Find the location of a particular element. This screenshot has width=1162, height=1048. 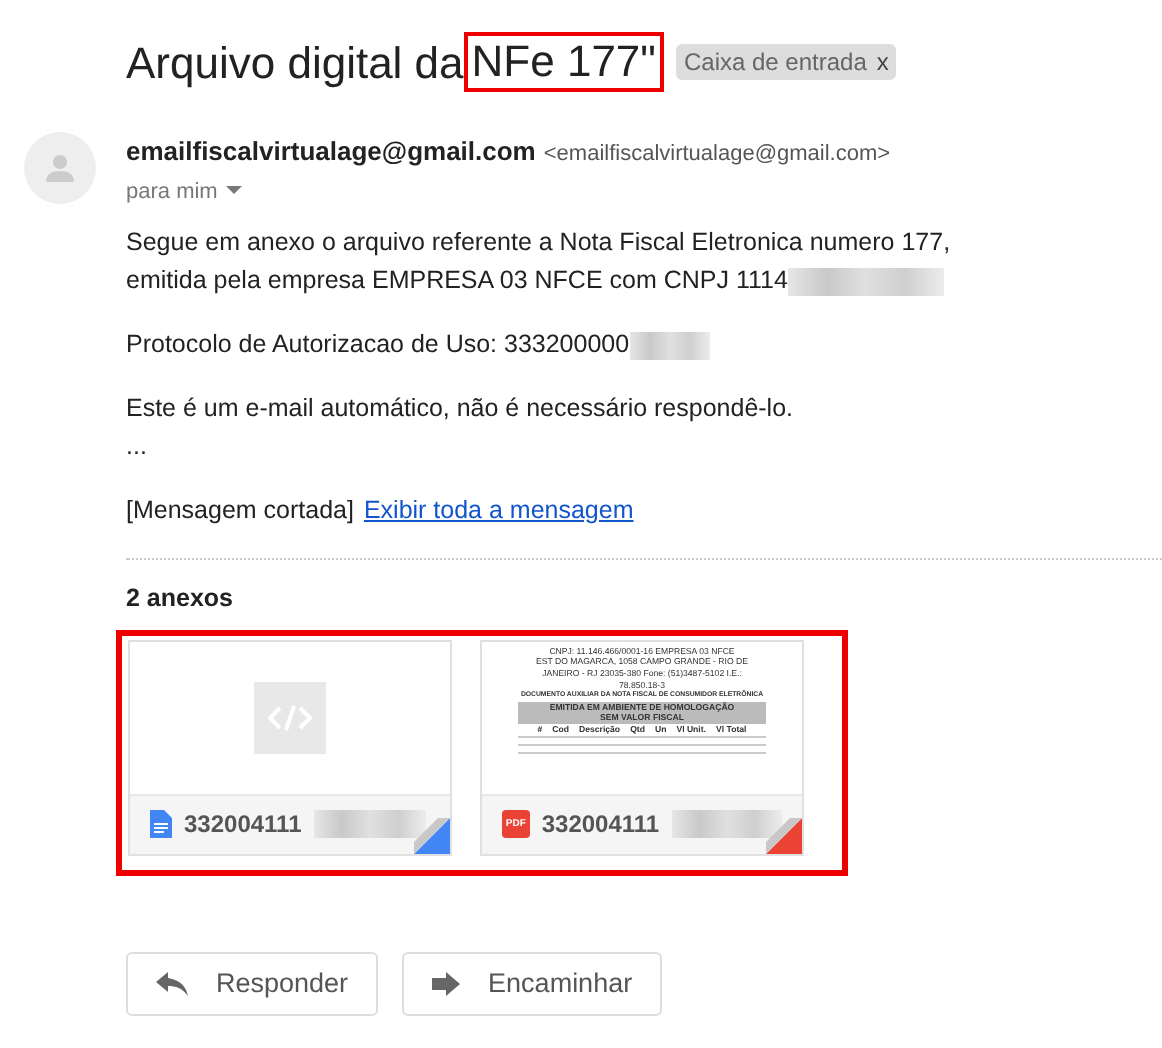

forward-arrow-icon is located at coordinates (446, 983).